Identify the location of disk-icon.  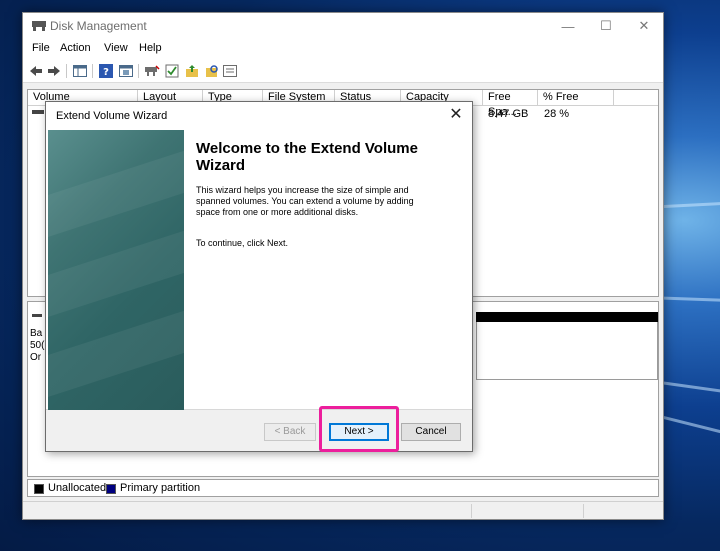
(37, 315).